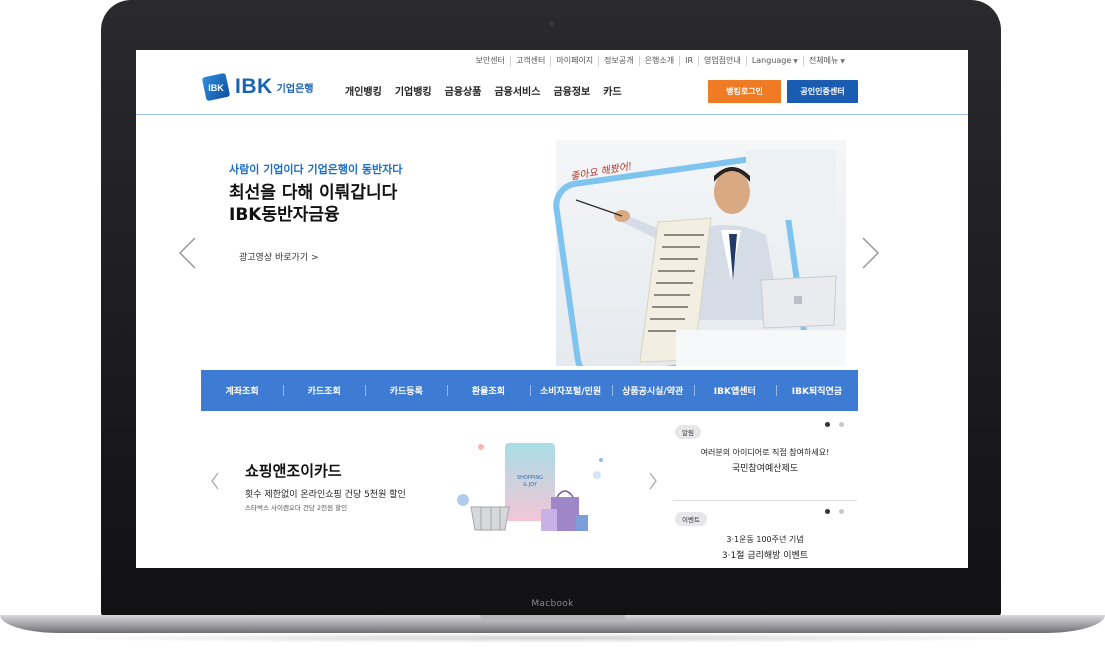 The image size is (1105, 650). Describe the element at coordinates (313, 204) in the screenshot. I see `hero-title: 최선을 다해 이뤄갑니다 IBK동반자금융` at that location.